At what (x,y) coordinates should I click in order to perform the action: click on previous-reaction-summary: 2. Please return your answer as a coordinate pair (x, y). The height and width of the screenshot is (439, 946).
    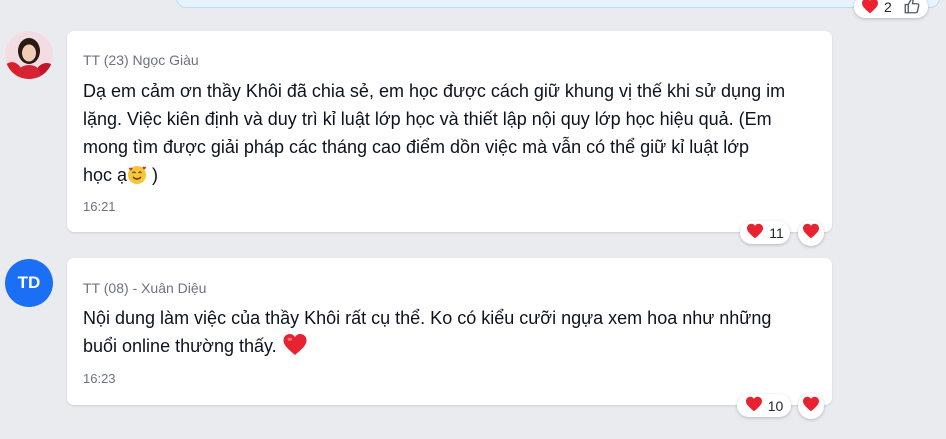
    Looking at the image, I should click on (891, 9).